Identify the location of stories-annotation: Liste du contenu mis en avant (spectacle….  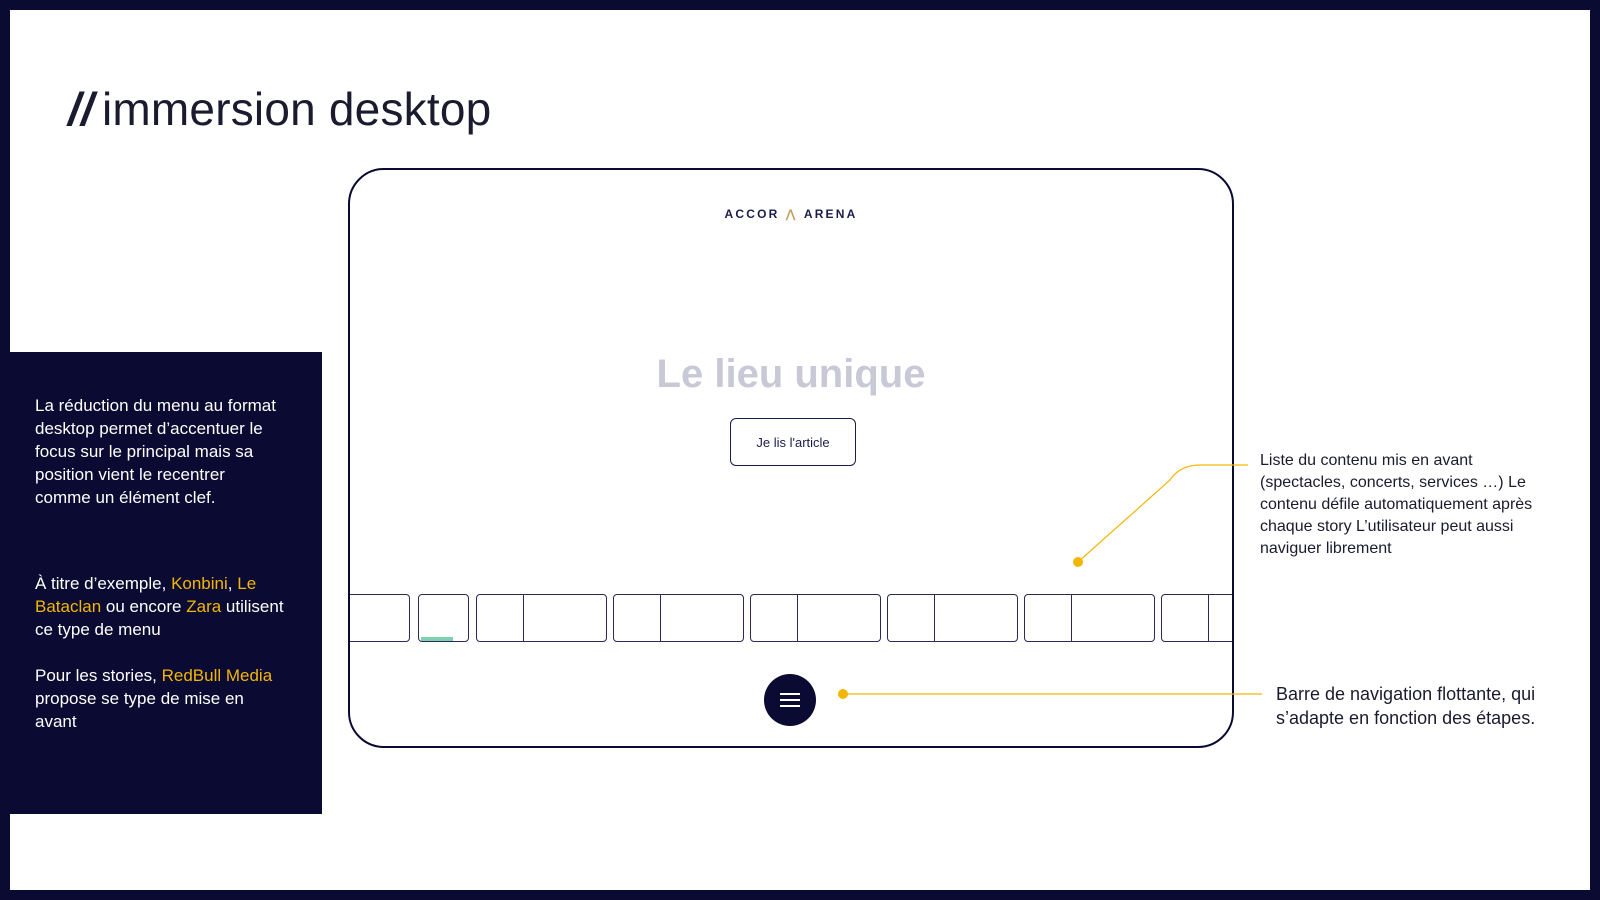
(1396, 504).